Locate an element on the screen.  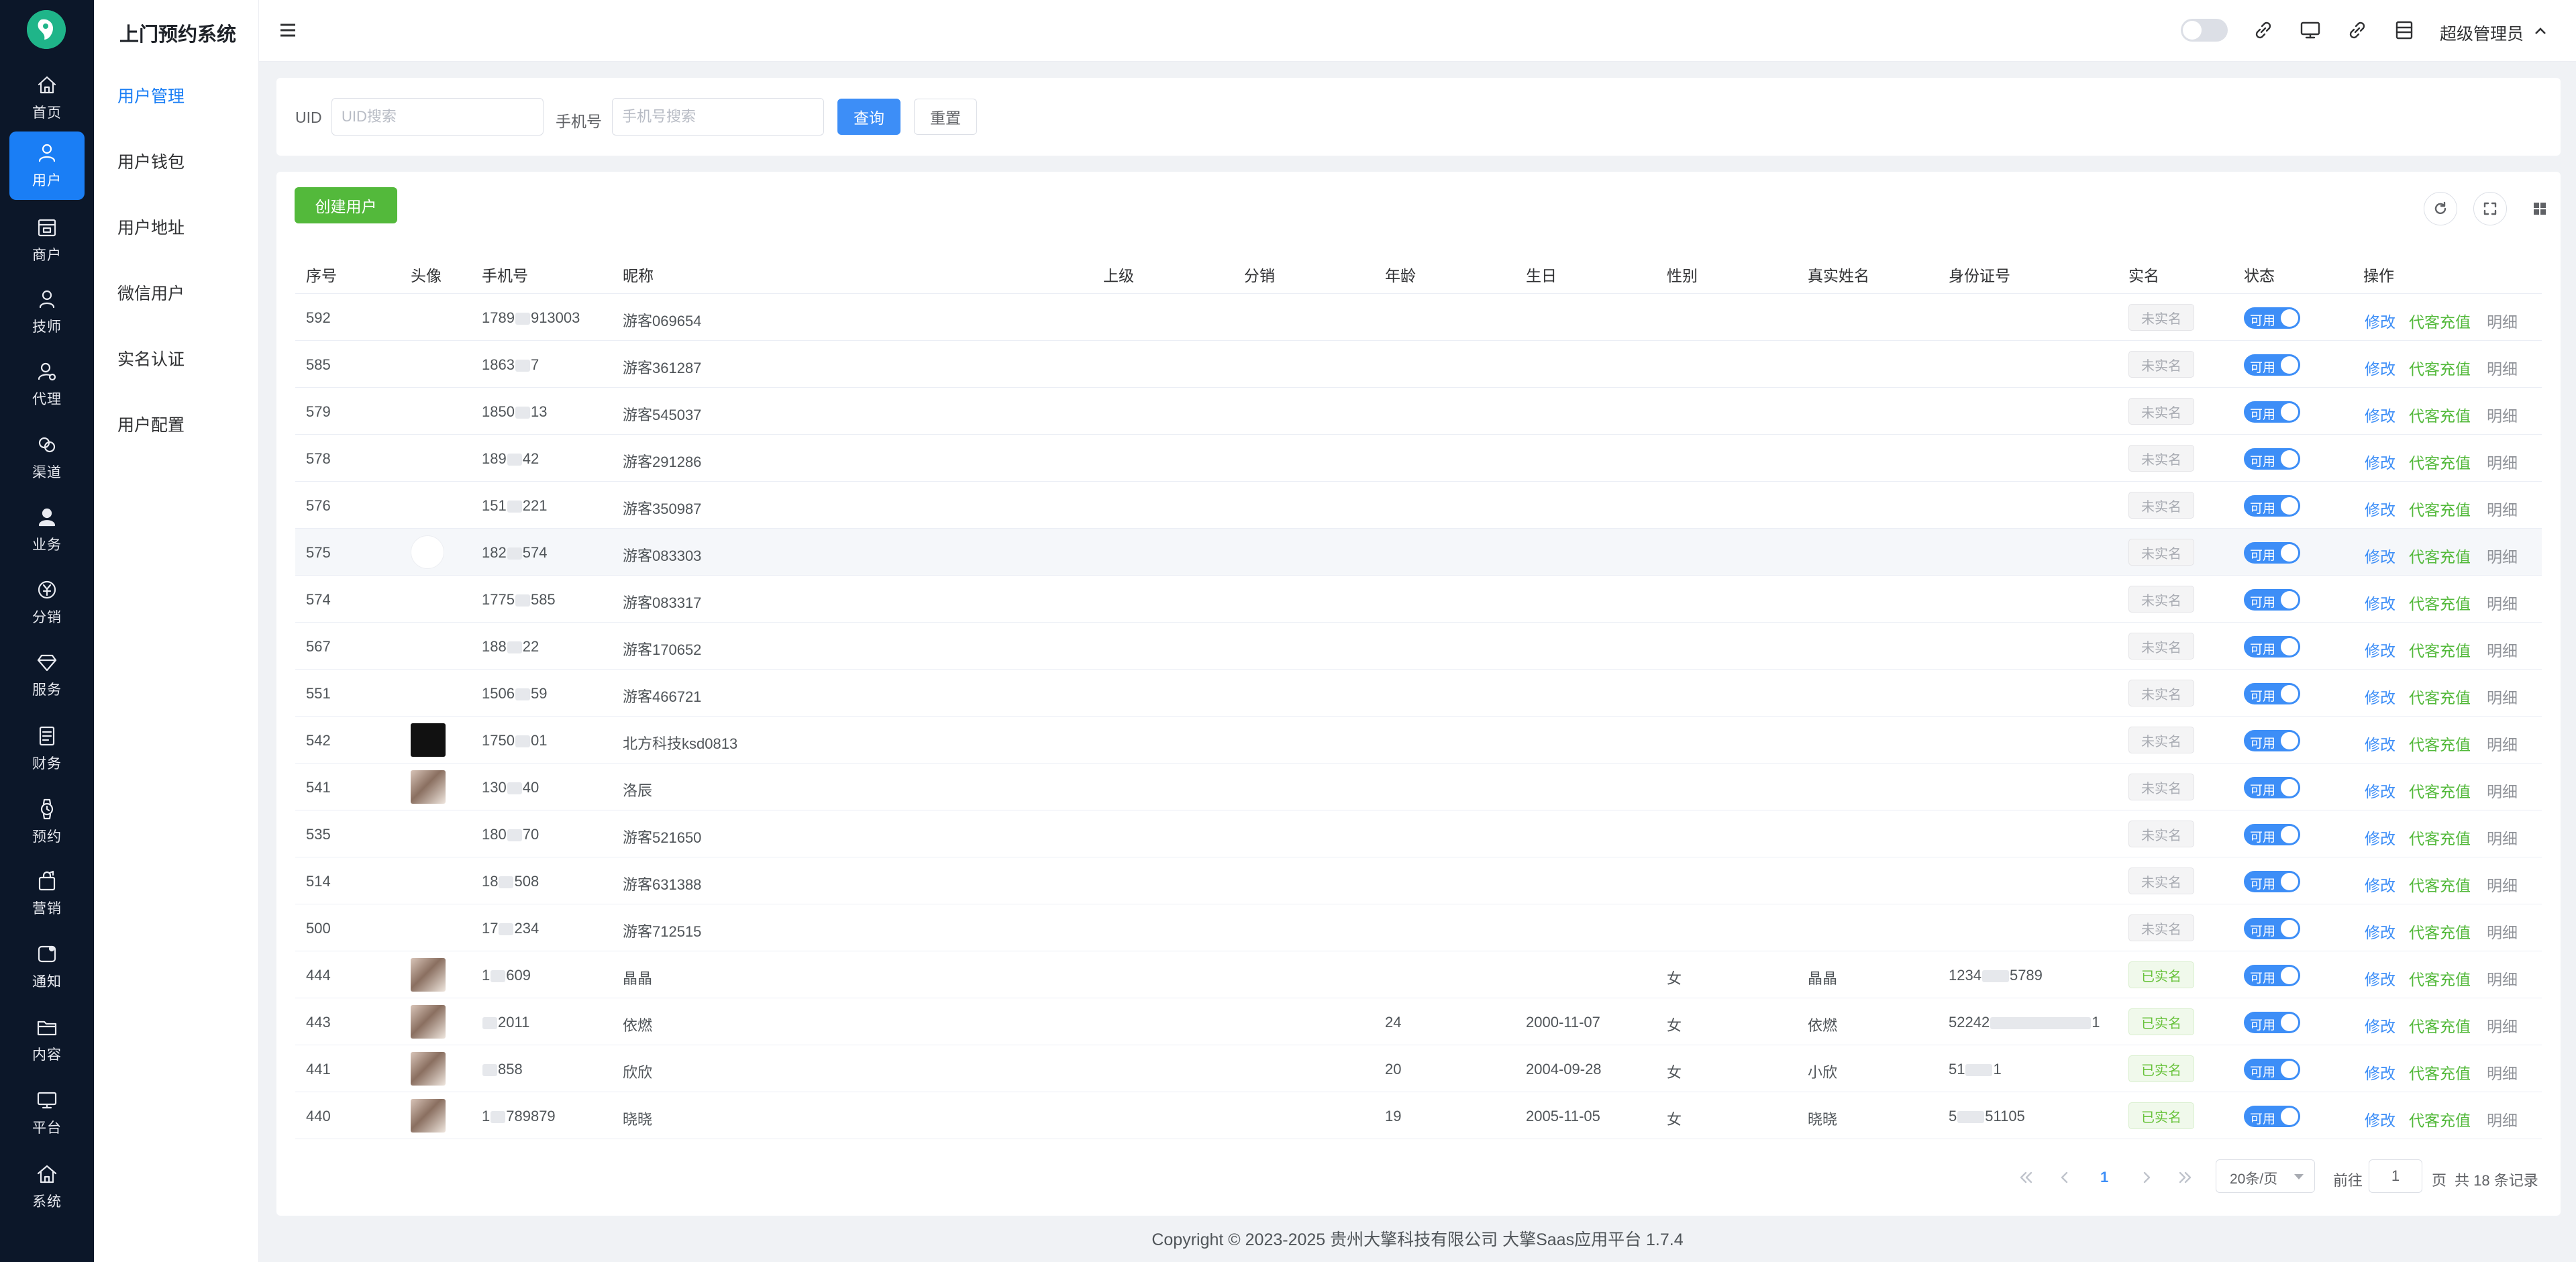
table-row: 542 1750 01 北方科技ksd0813 未实名 可用 修改 代客充值 明细 is located at coordinates (1418, 740).